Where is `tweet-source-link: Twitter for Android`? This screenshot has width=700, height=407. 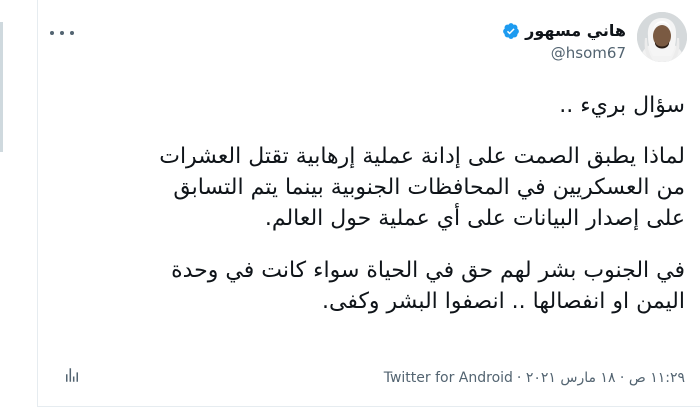 tweet-source-link: Twitter for Android is located at coordinates (448, 378).